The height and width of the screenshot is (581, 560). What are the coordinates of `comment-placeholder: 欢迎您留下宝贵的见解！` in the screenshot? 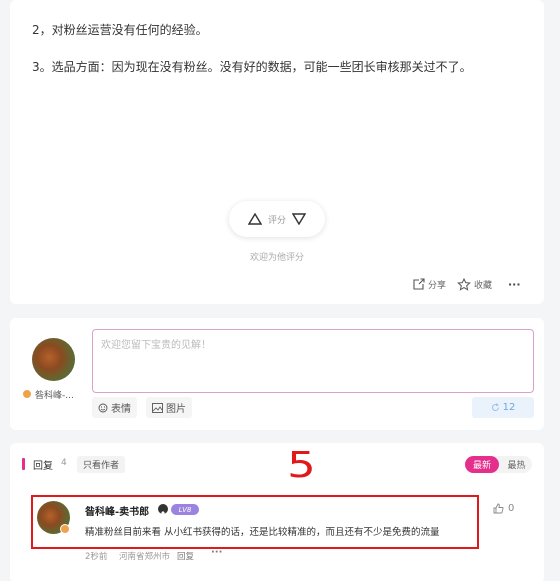 It's located at (156, 345).